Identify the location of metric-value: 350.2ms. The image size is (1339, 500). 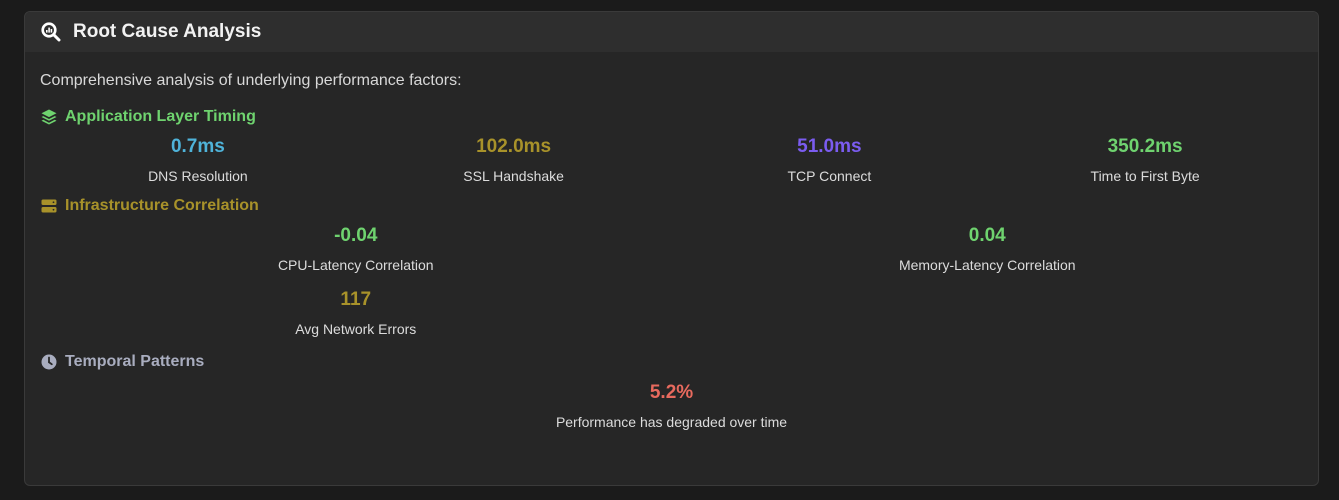
(1145, 146).